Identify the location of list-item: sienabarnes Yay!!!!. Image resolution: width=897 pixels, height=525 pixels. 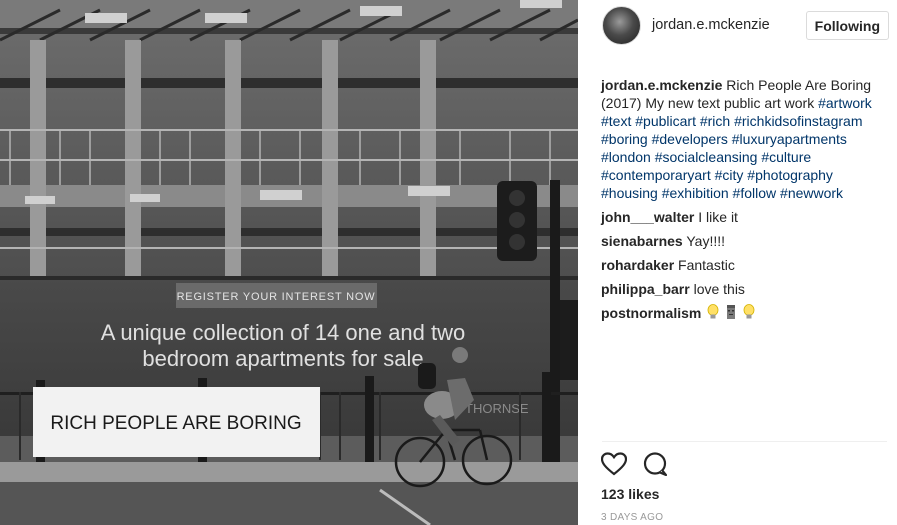
(745, 241).